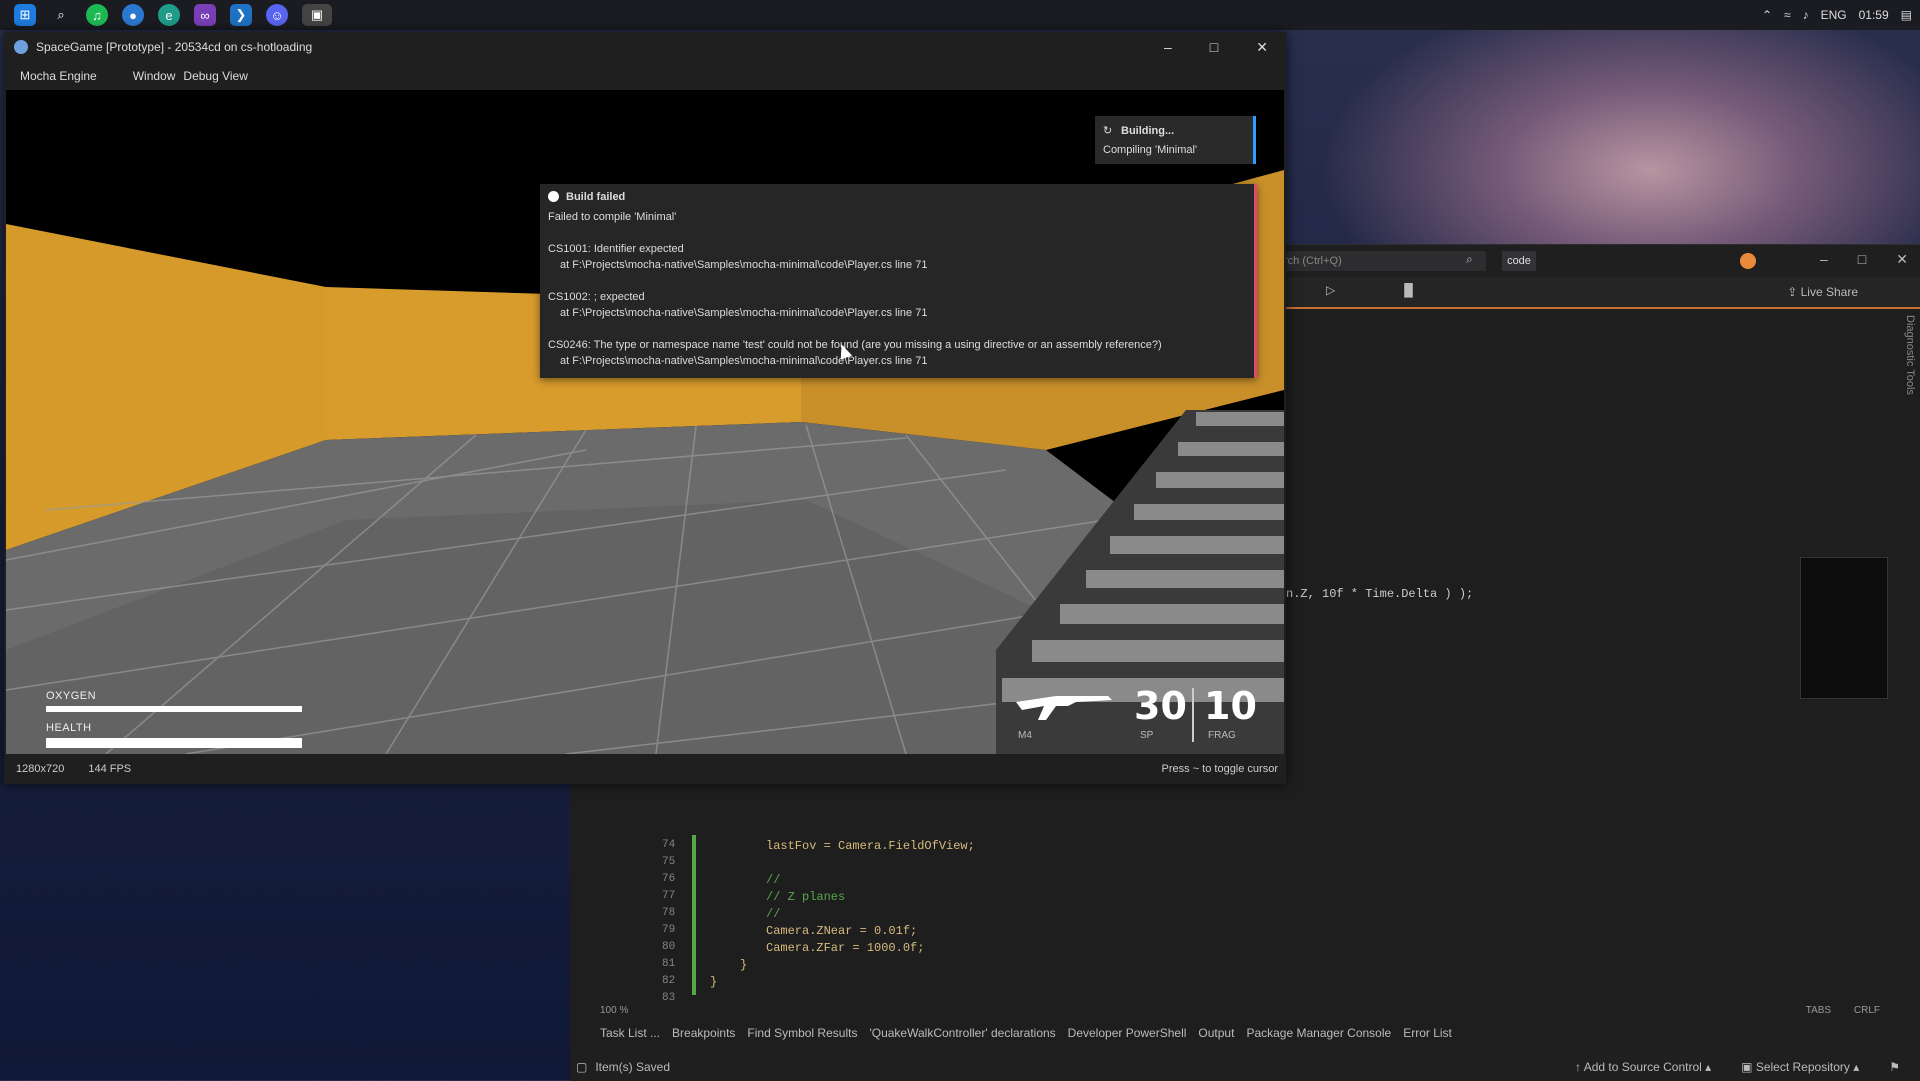 This screenshot has height=1081, width=1920. Describe the element at coordinates (71, 696) in the screenshot. I see `oxygen-label: OXYGEN` at that location.